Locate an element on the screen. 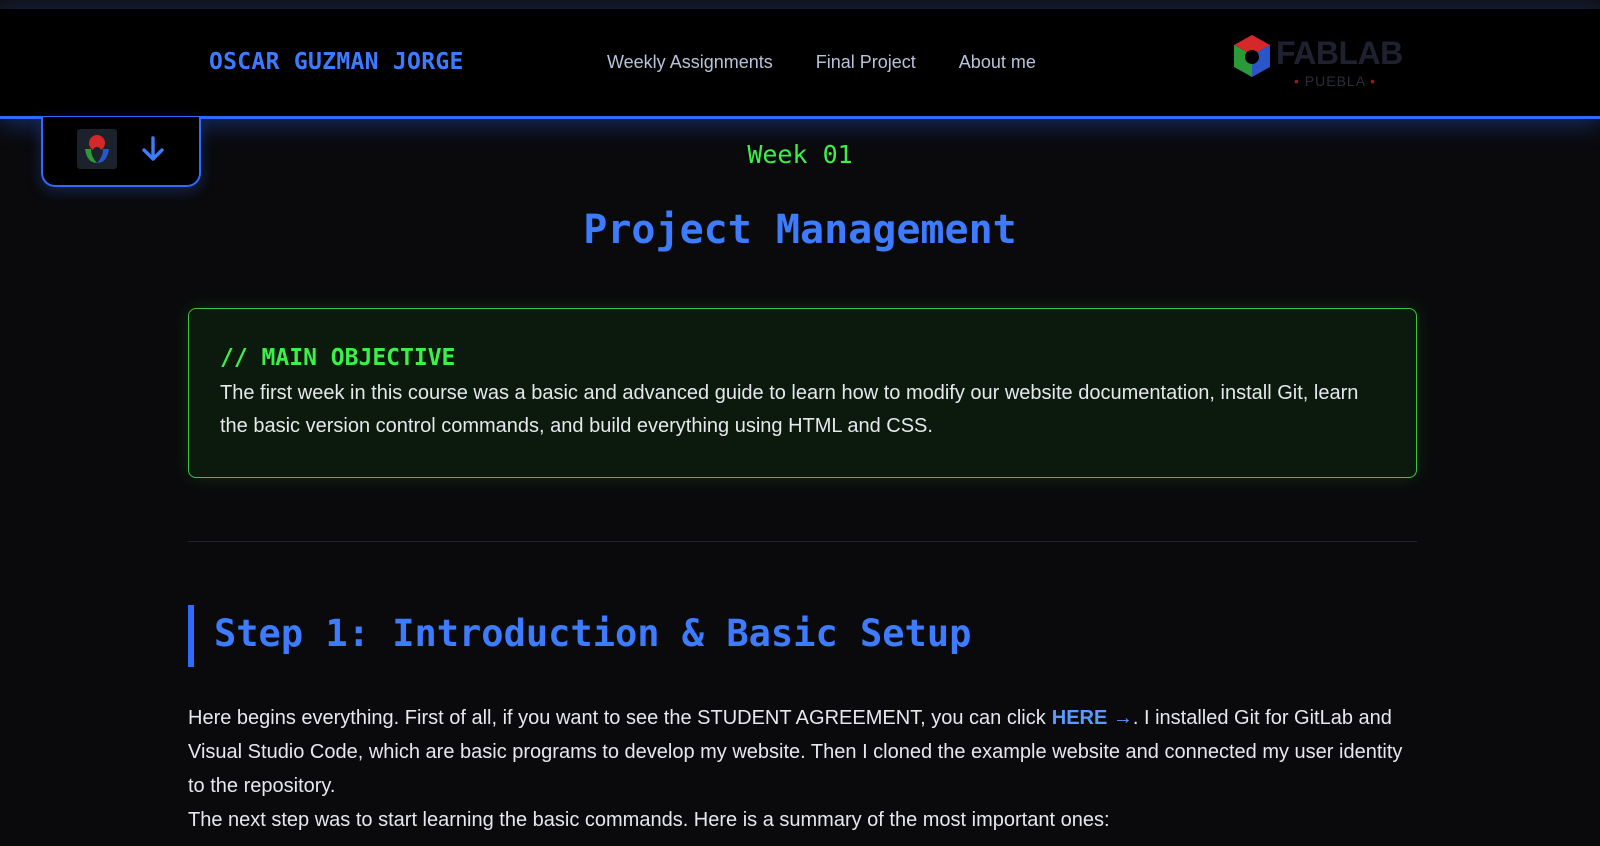 The height and width of the screenshot is (846, 1600). fablab-logo: FABLAB • PUEBLA • is located at coordinates (1315, 62).